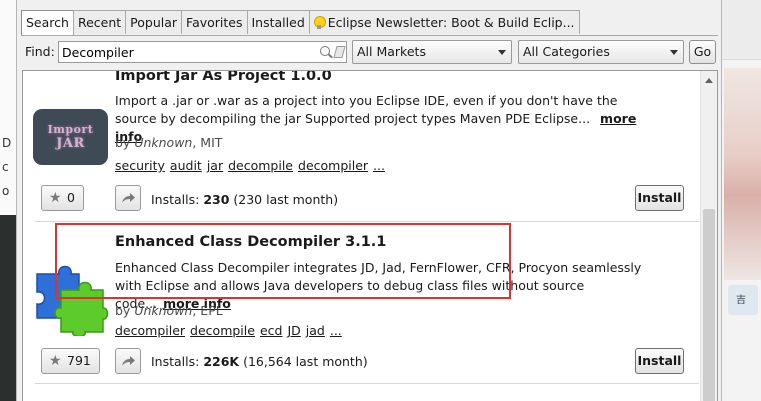 This screenshot has width=761, height=401. What do you see at coordinates (8, 308) in the screenshot?
I see `background-editor-area` at bounding box center [8, 308].